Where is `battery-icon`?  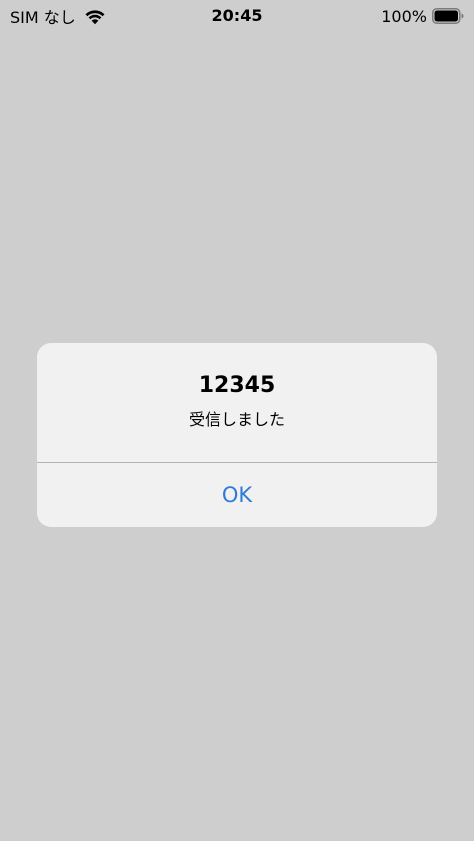
battery-icon is located at coordinates (448, 16).